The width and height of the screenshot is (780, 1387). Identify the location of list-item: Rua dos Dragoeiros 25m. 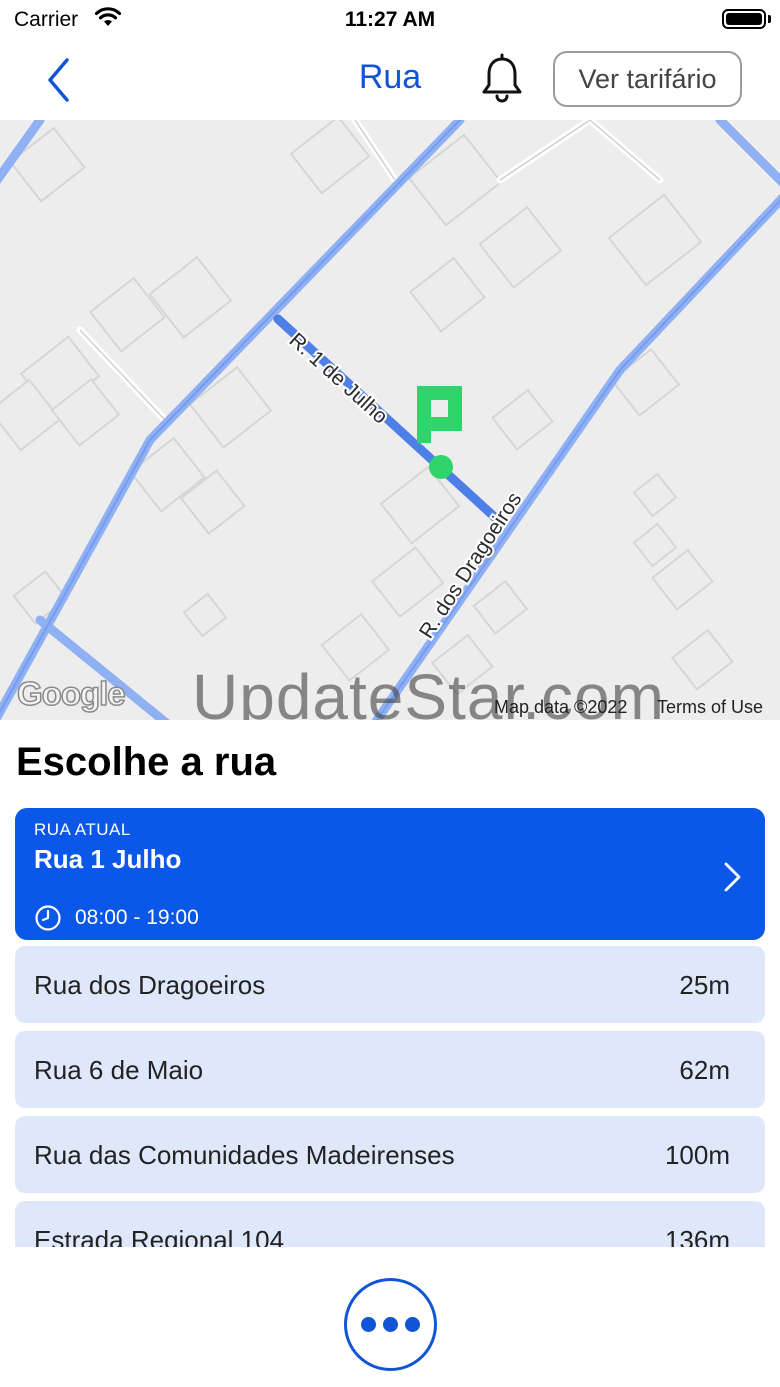
(390, 984).